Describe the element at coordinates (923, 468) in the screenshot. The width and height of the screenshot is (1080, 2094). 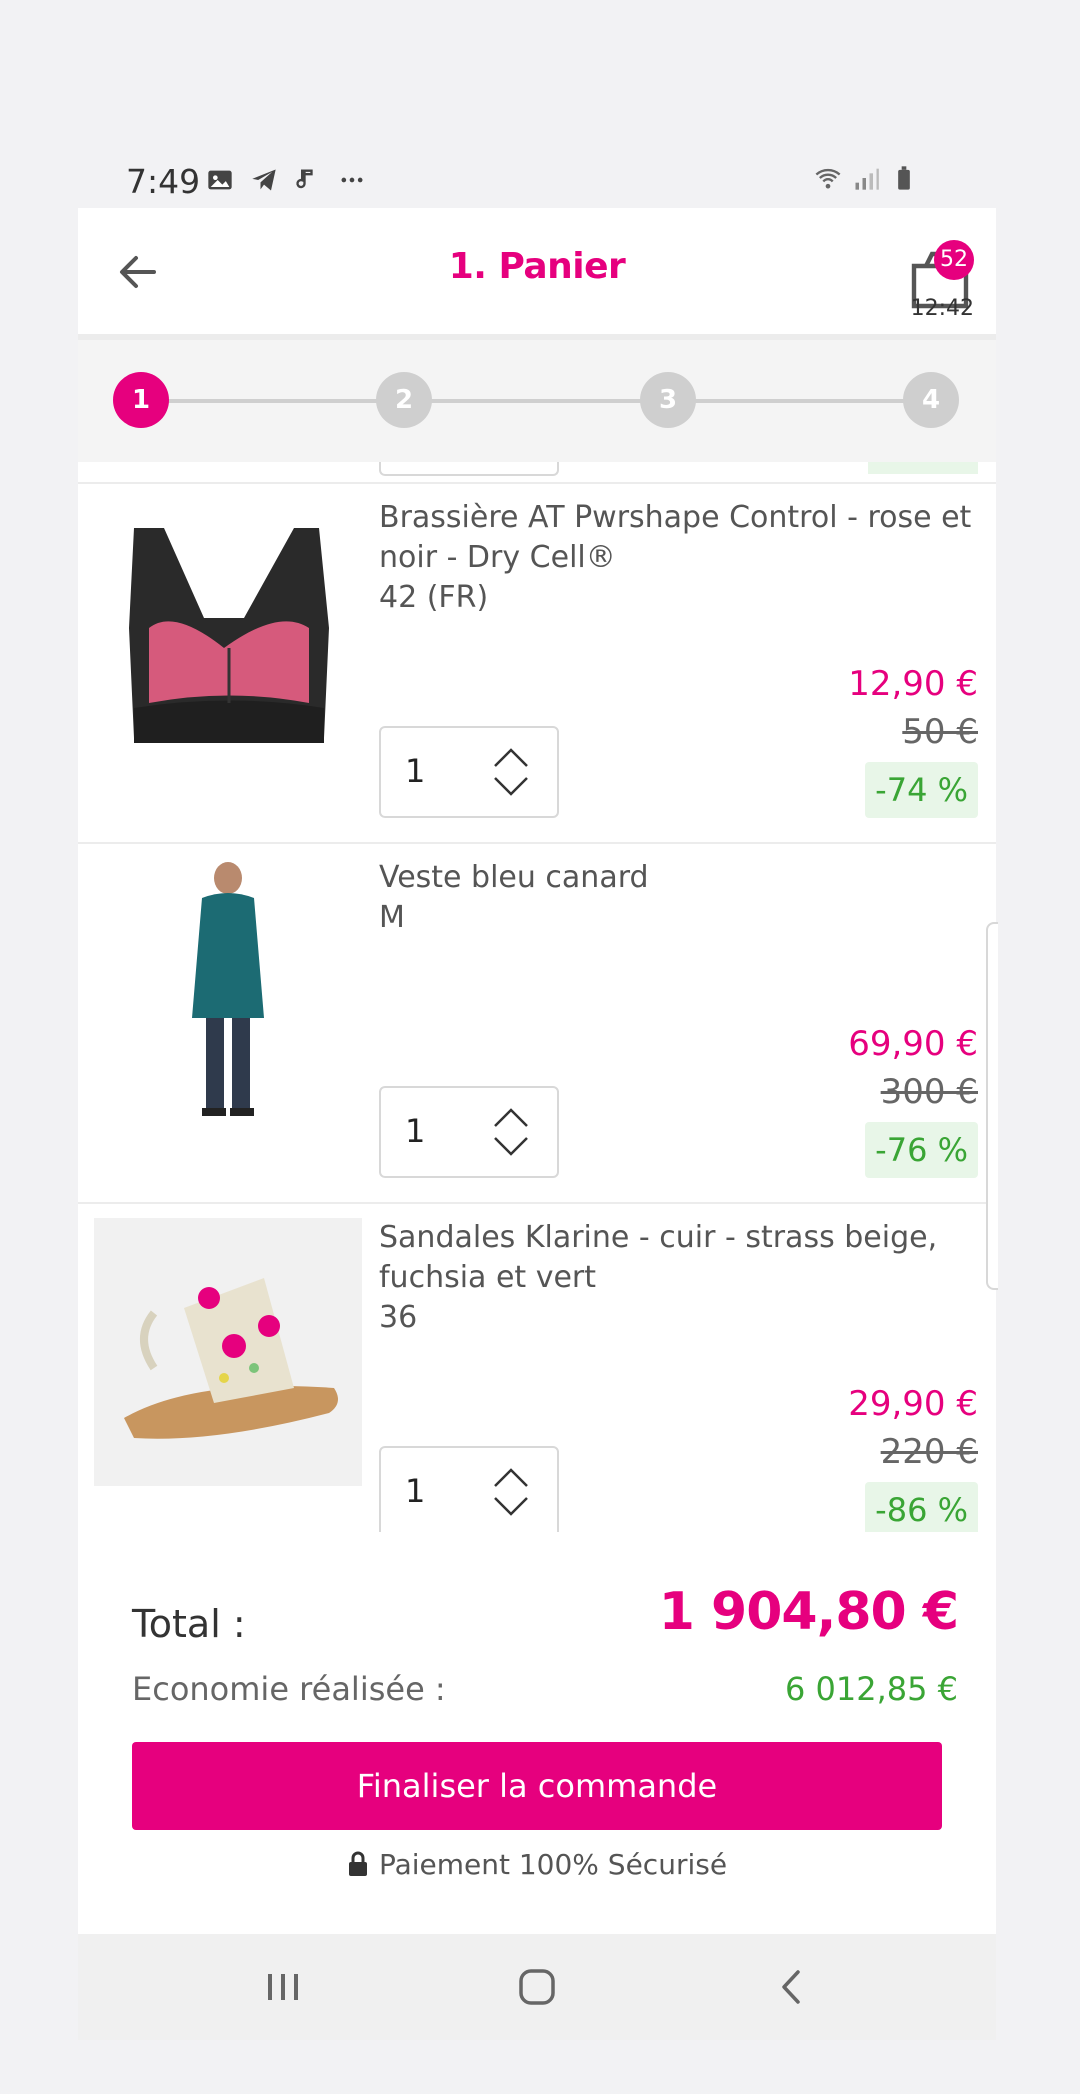
I see `previous-item-discount-edge` at that location.